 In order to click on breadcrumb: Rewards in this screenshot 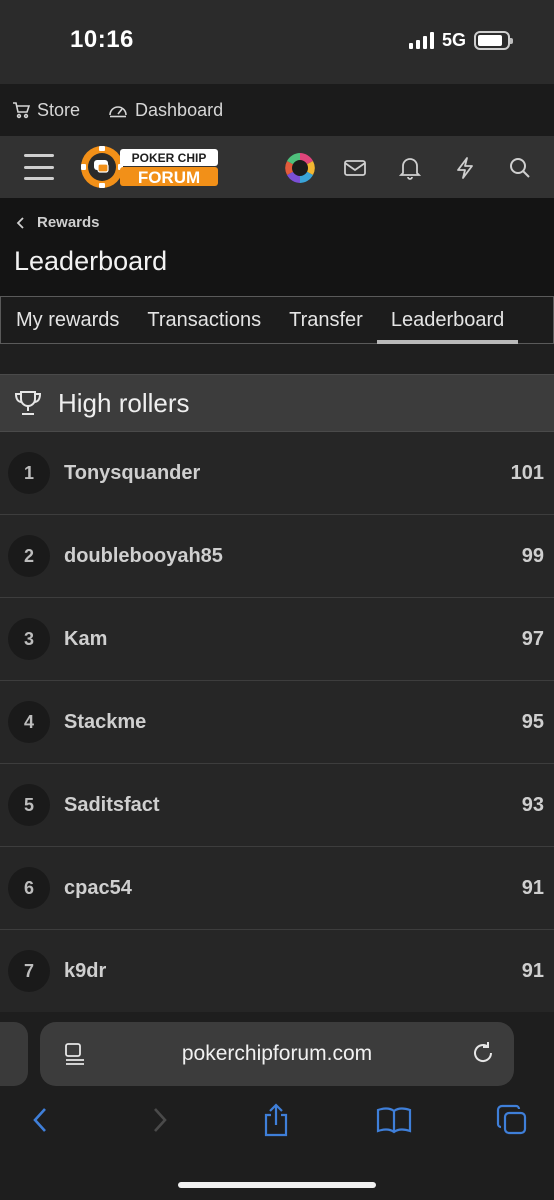, I will do `click(58, 222)`.